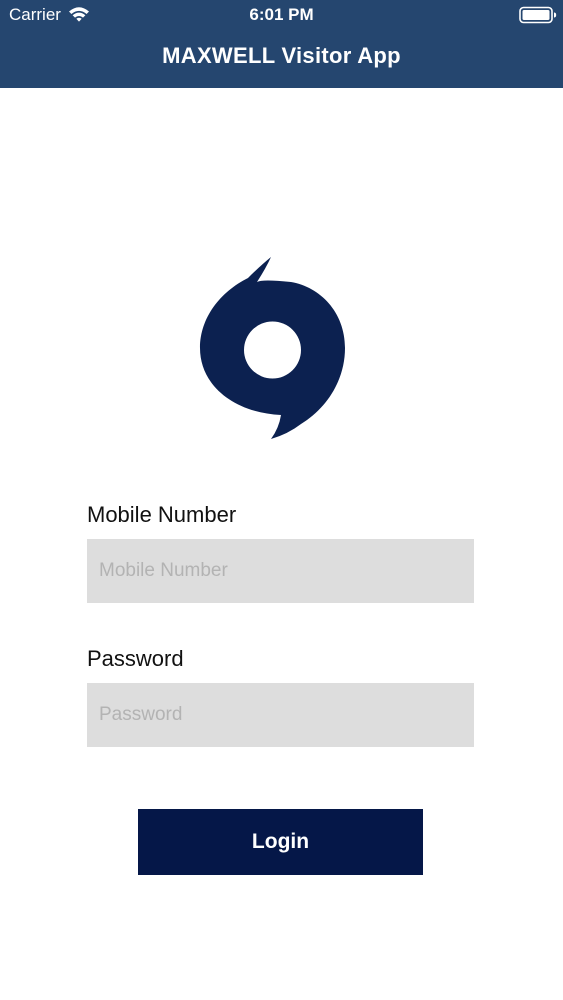 Image resolution: width=563 pixels, height=1000 pixels. Describe the element at coordinates (281, 55) in the screenshot. I see `app-title: MAXWELL Visitor App` at that location.